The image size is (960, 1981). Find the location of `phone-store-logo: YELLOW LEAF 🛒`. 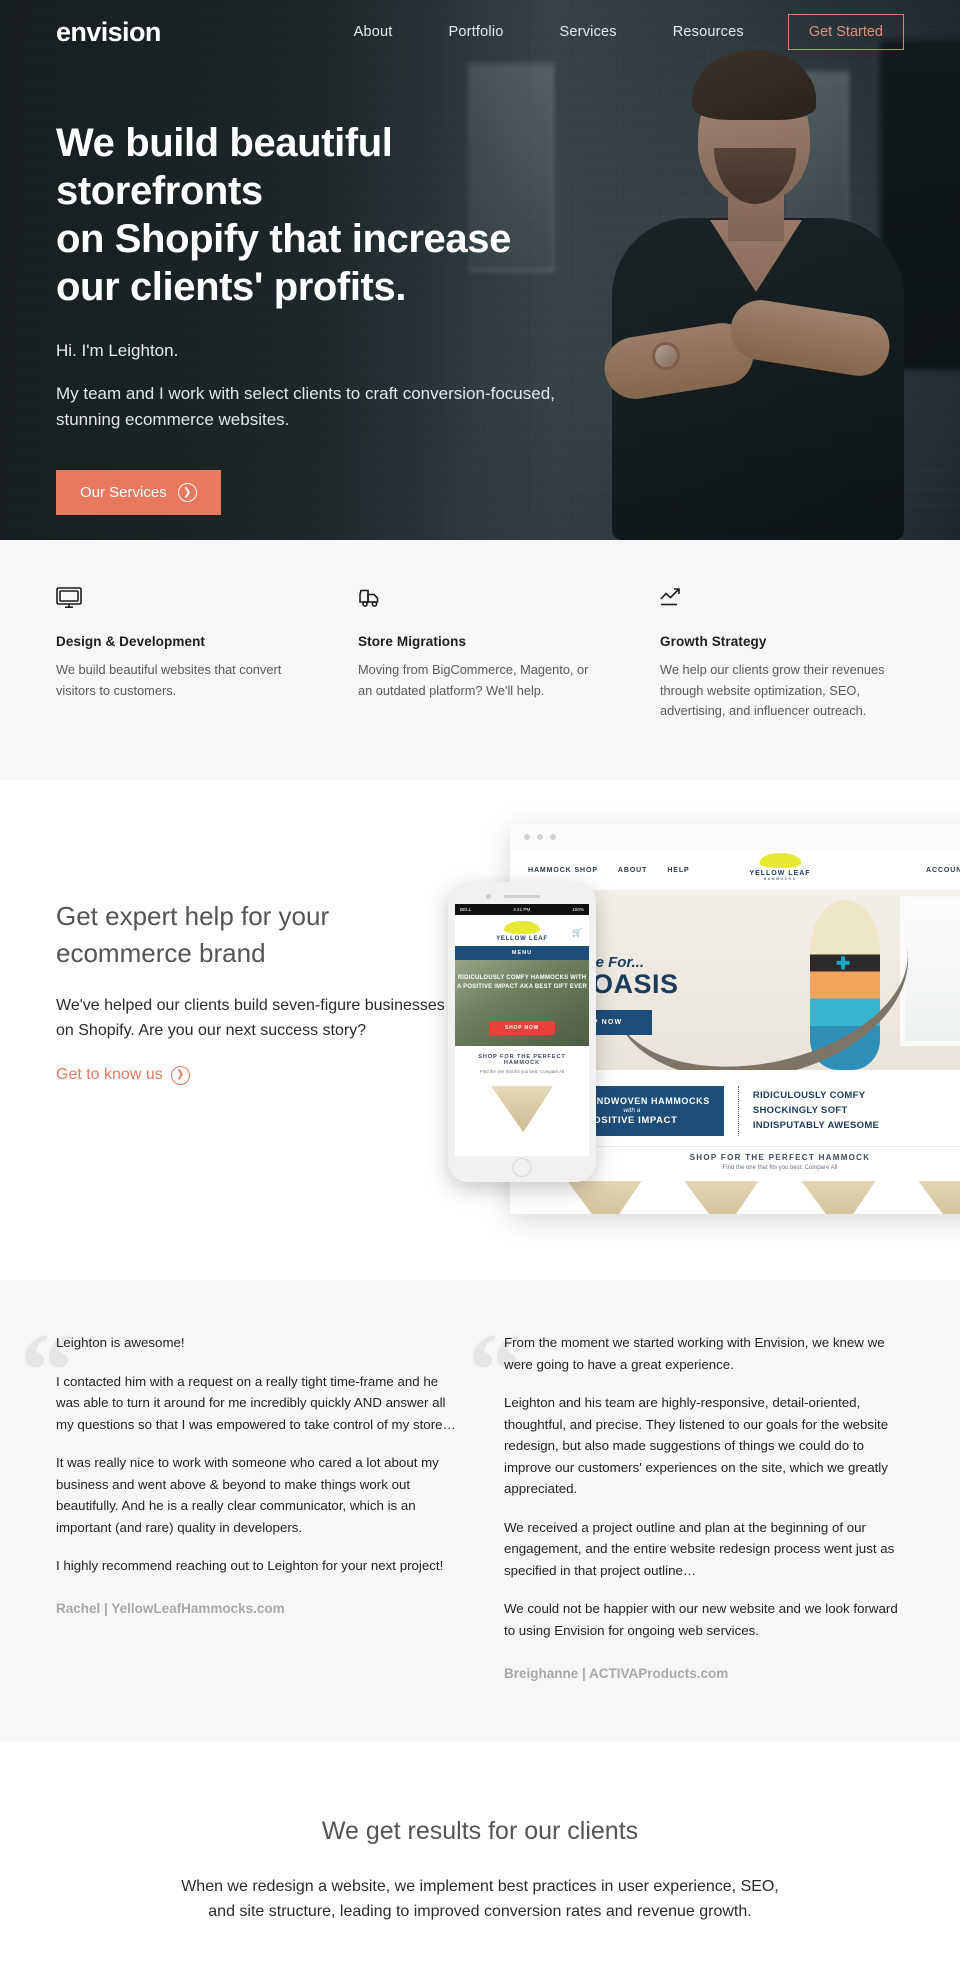

phone-store-logo: YELLOW LEAF 🛒 is located at coordinates (522, 930).